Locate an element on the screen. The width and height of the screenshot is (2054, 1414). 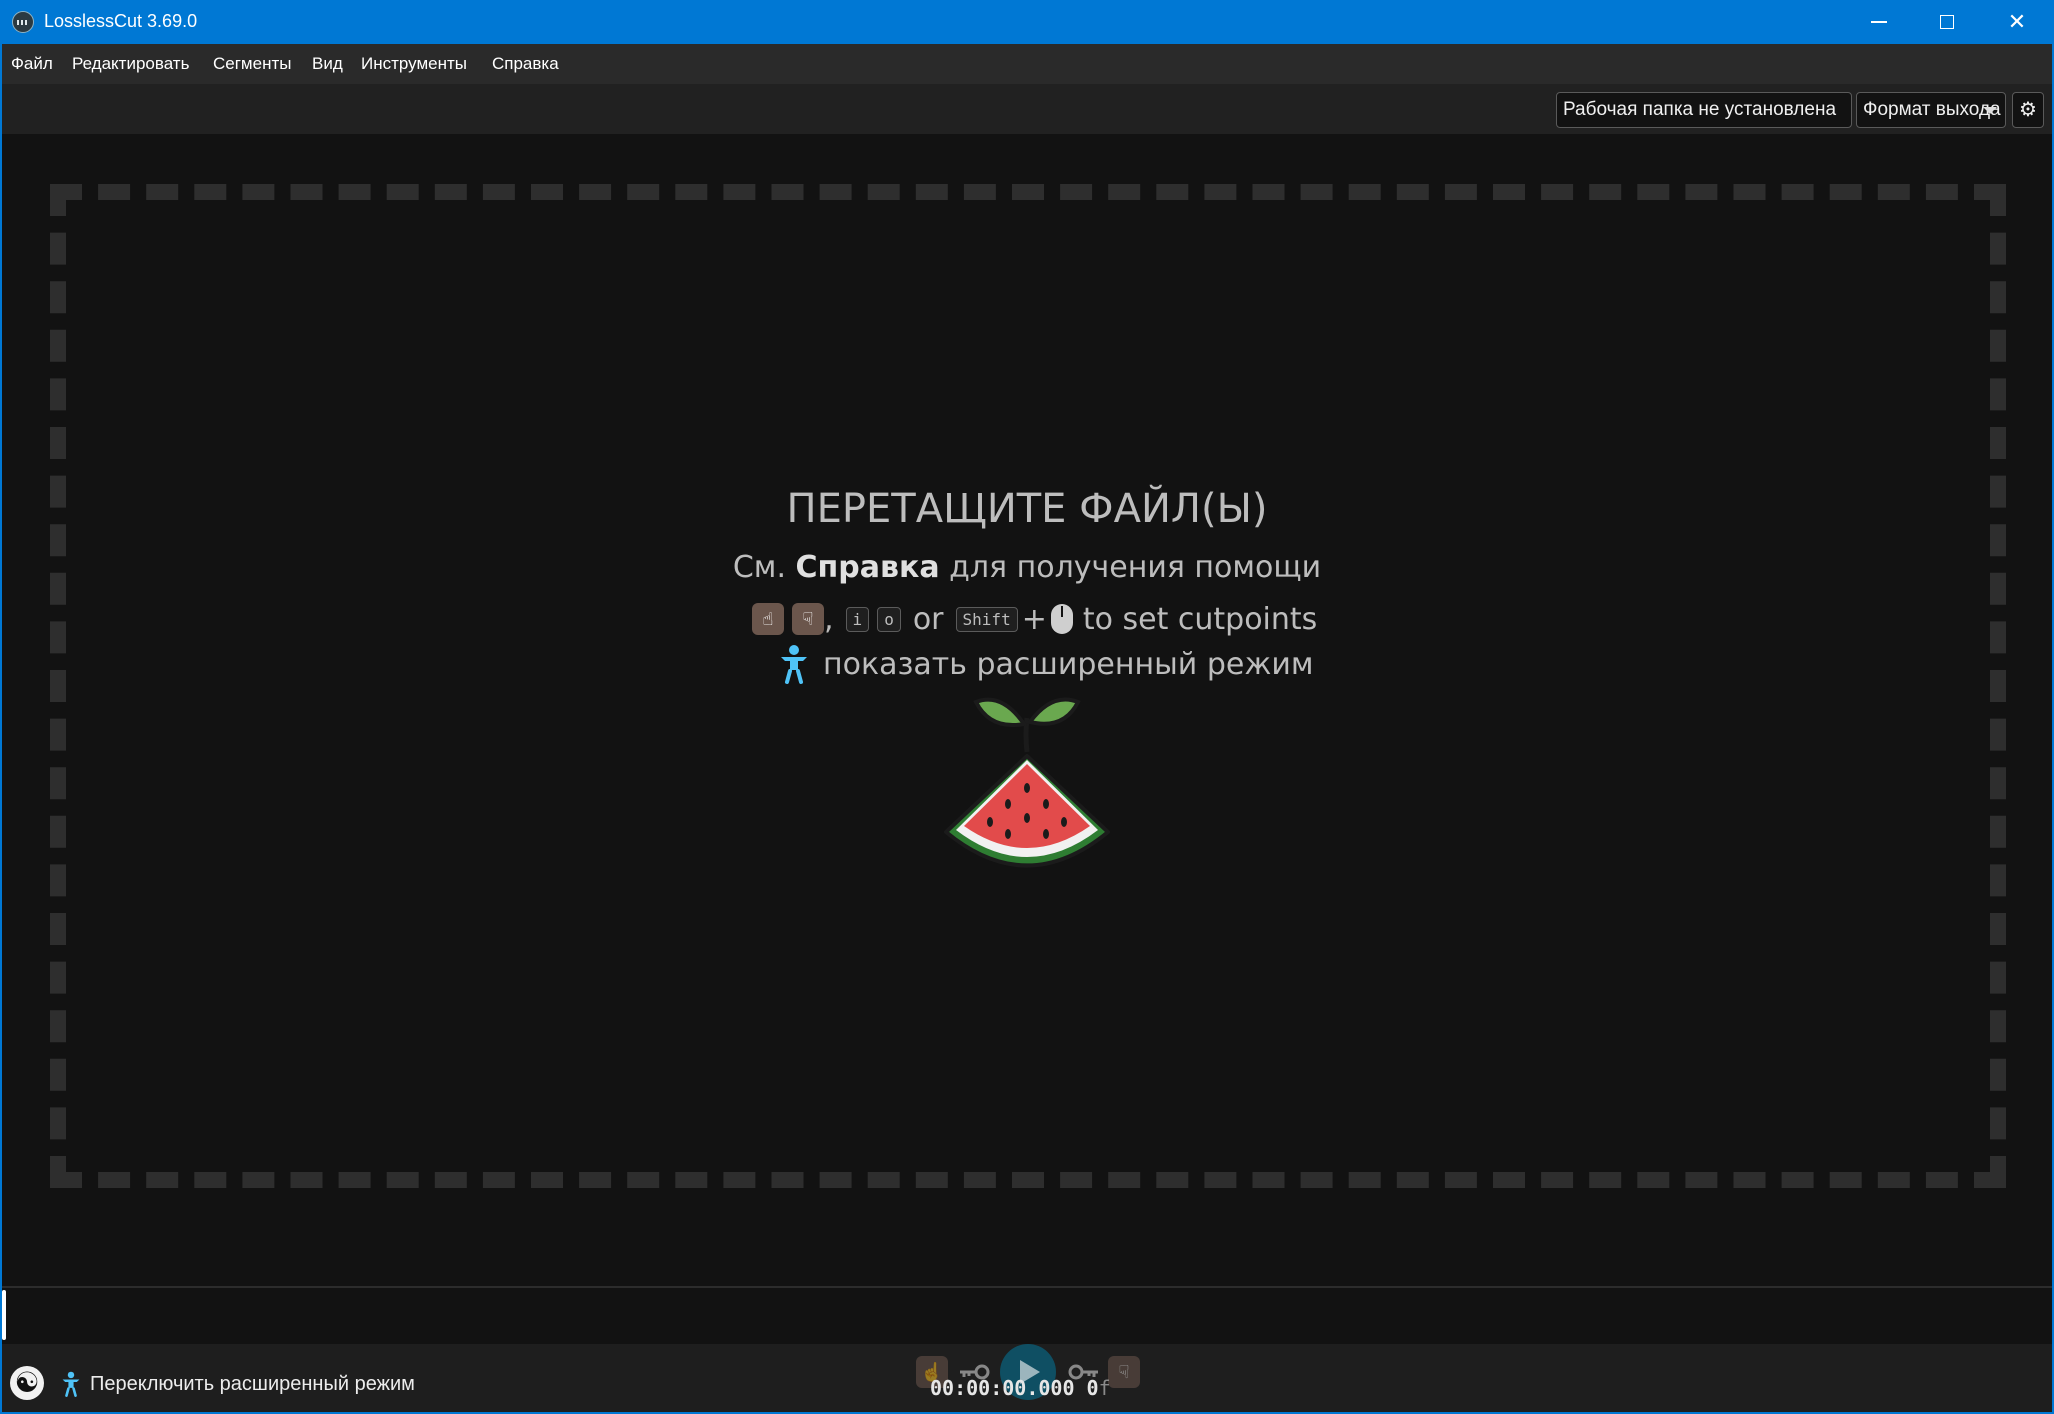
close-button: ✕ is located at coordinates (2017, 22).